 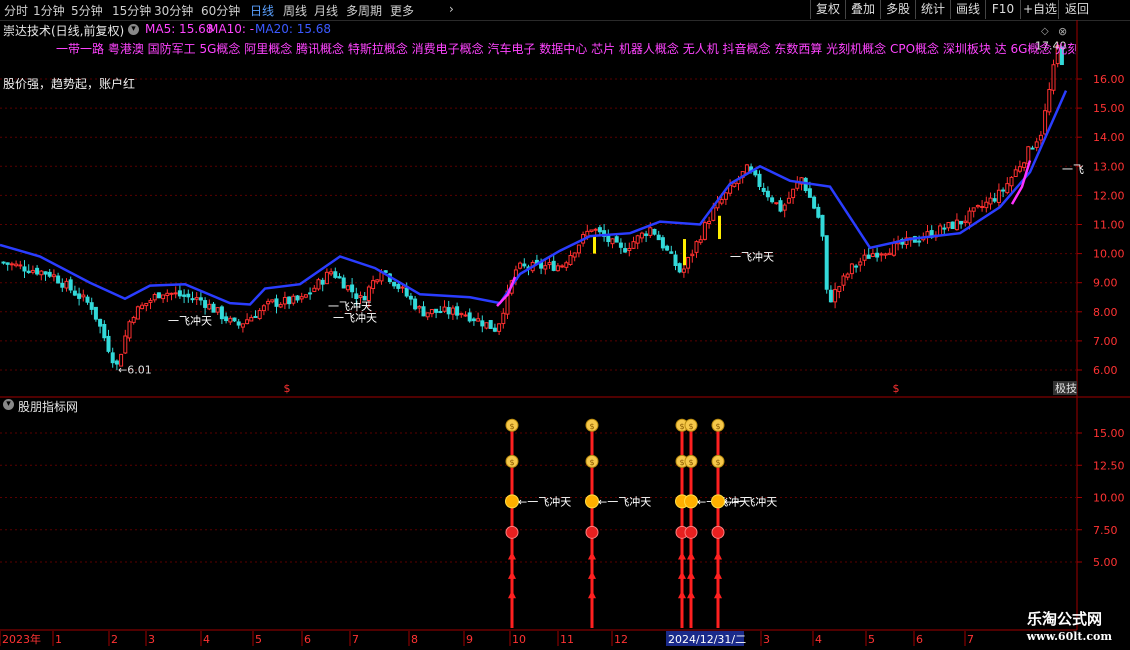 I want to click on indicator-tick-label: 10.00, so click(x=1109, y=498).